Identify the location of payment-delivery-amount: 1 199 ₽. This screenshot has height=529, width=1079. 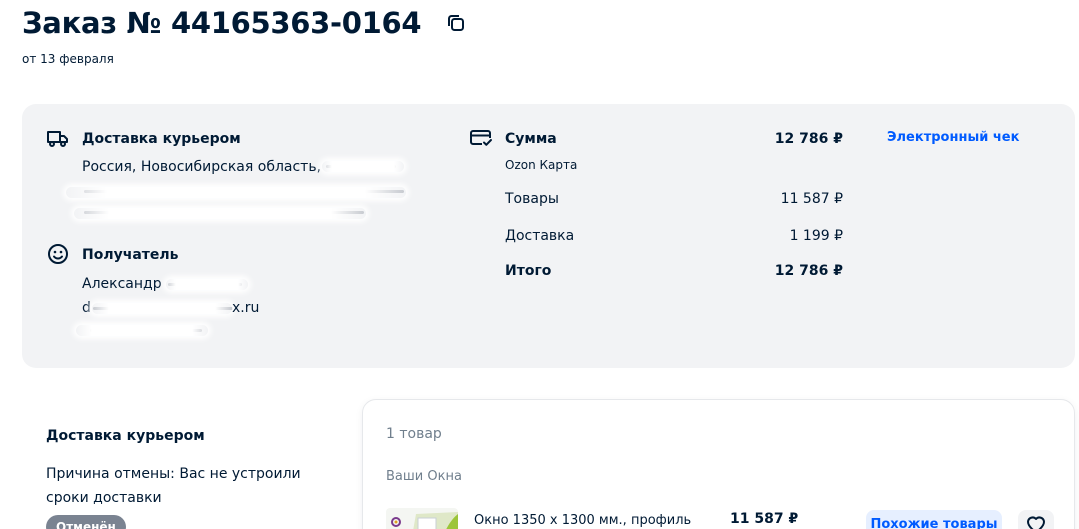
(816, 236).